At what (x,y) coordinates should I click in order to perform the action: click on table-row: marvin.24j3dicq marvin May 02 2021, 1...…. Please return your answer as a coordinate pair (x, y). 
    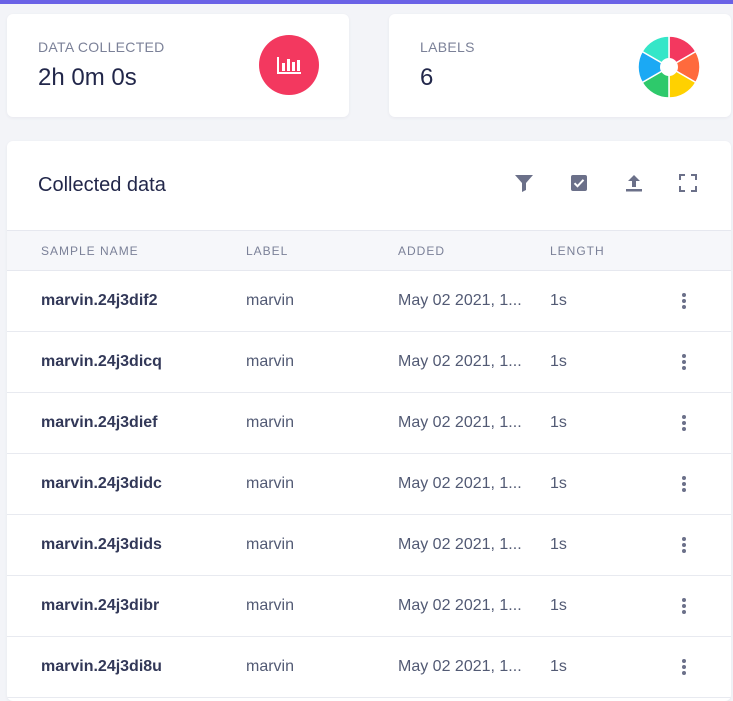
    Looking at the image, I should click on (369, 362).